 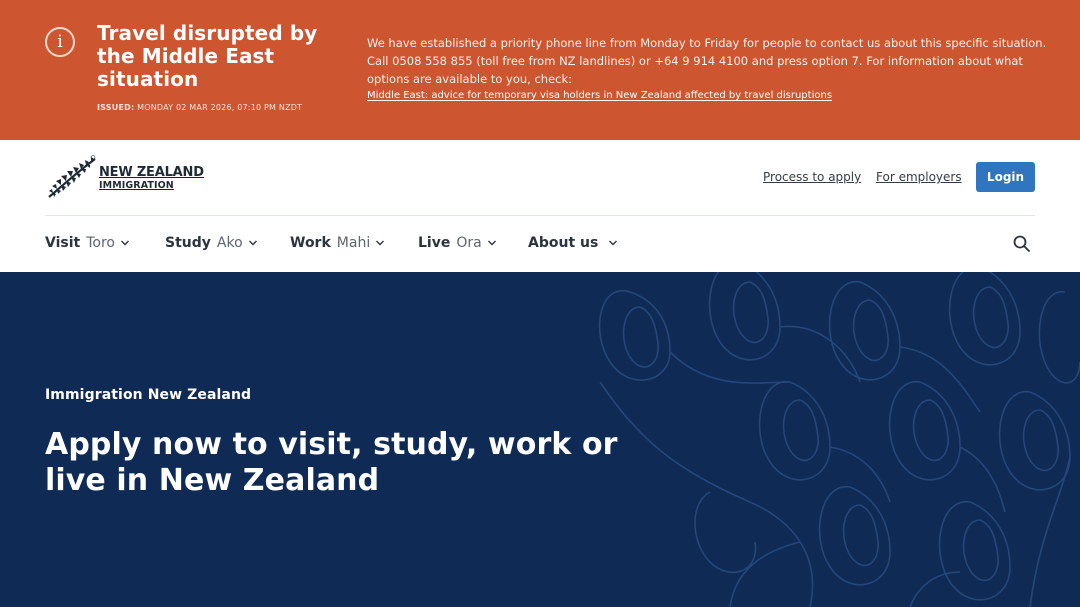 I want to click on nav-item-visit: Visit Toro, so click(x=87, y=243).